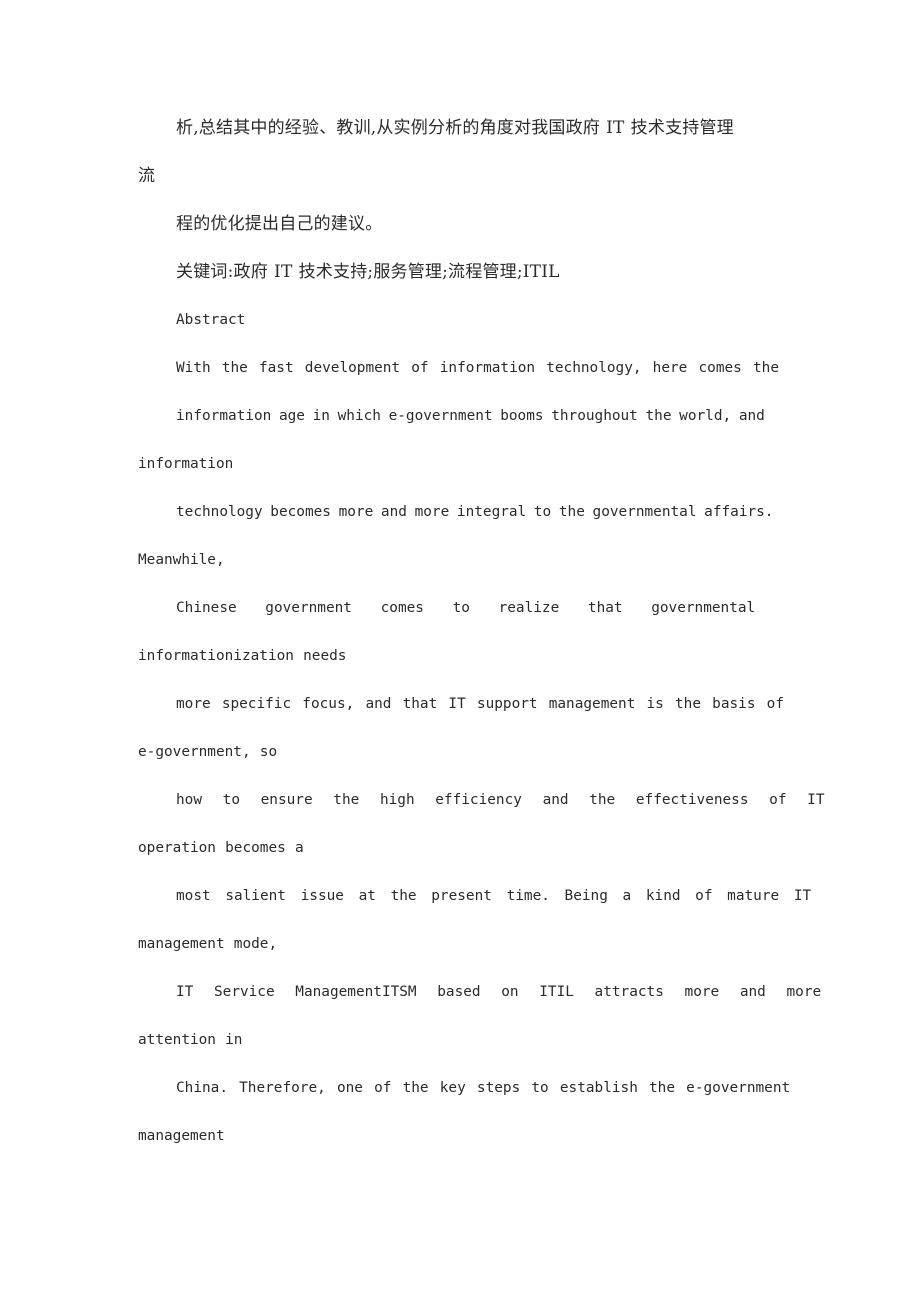 This screenshot has height=1302, width=920. What do you see at coordinates (208, 944) in the screenshot?
I see `document-line: management mode,` at bounding box center [208, 944].